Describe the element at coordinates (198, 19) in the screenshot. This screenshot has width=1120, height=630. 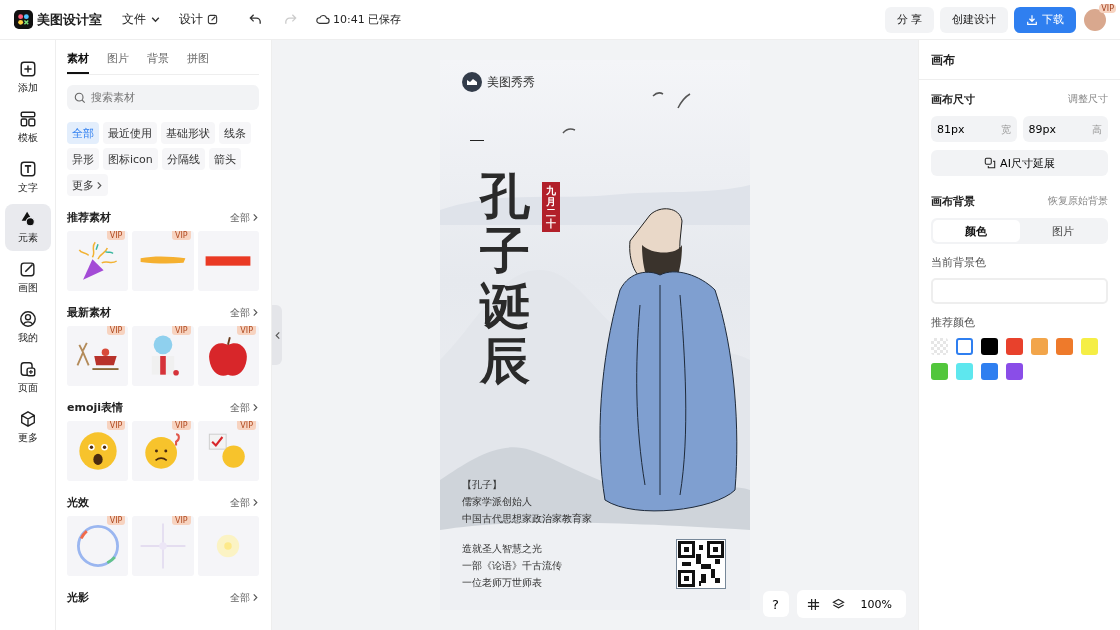
I see `menu-button: 设计` at that location.